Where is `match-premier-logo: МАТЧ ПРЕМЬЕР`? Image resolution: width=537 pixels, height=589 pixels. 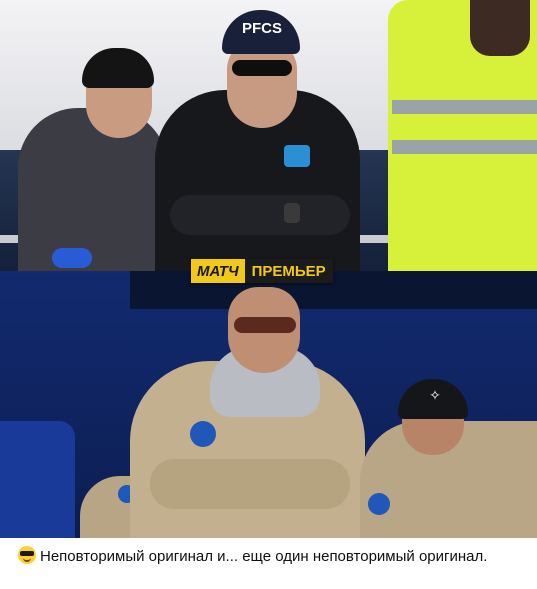 match-premier-logo: МАТЧ ПРЕМЬЕР is located at coordinates (262, 271).